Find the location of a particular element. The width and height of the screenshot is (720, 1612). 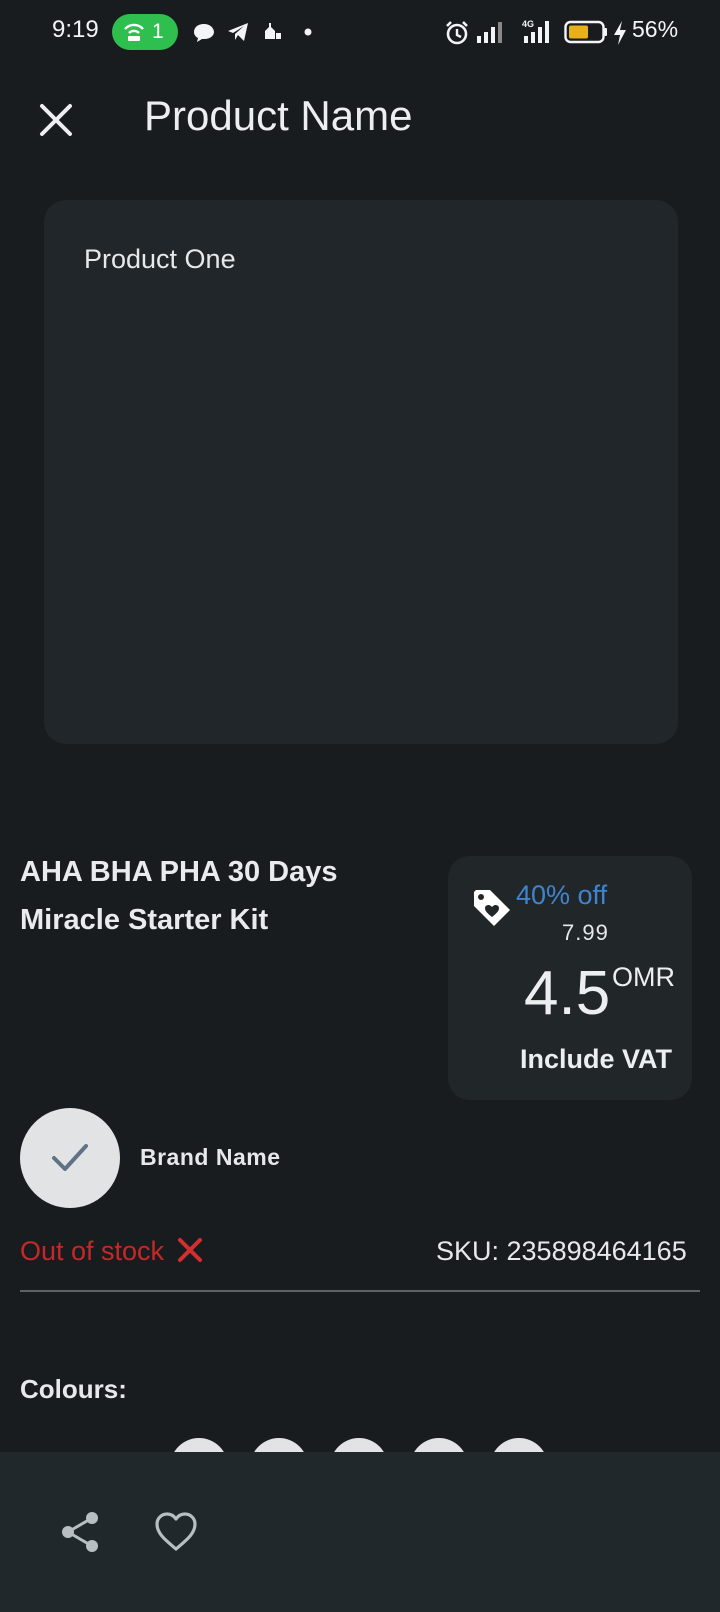

discount-label: 40% off is located at coordinates (562, 895).